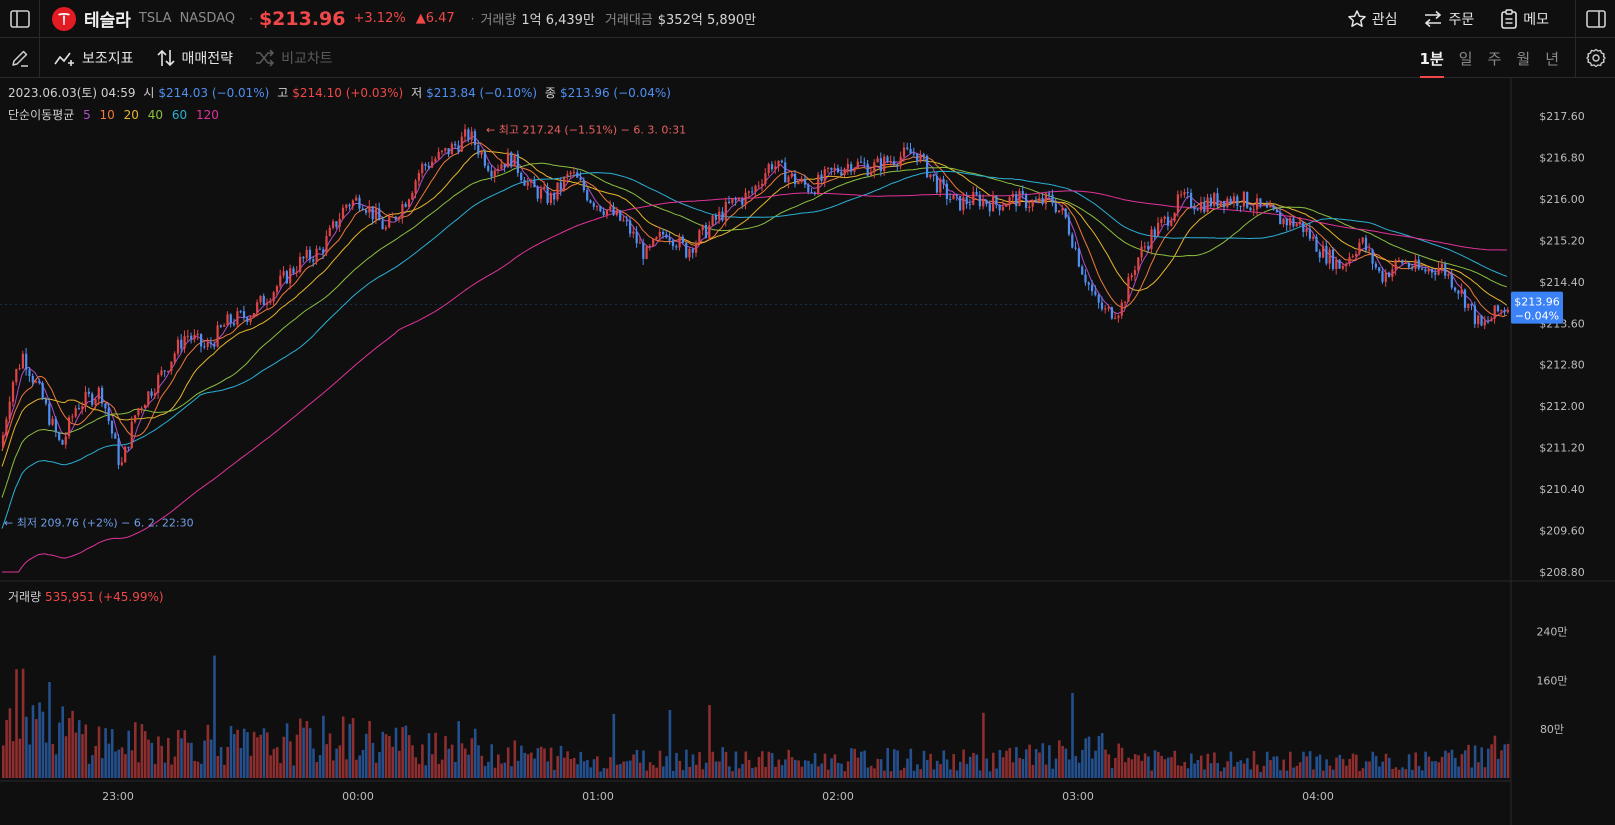 The height and width of the screenshot is (825, 1615). I want to click on drawing-tool-button, so click(20, 57).